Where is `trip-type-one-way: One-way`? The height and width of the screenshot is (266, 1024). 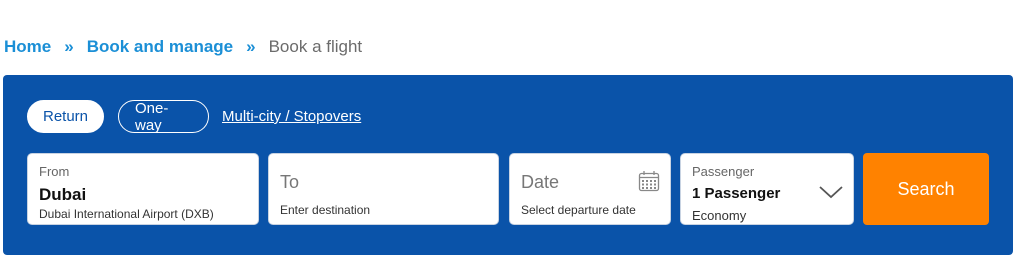
trip-type-one-way: One-way is located at coordinates (163, 117).